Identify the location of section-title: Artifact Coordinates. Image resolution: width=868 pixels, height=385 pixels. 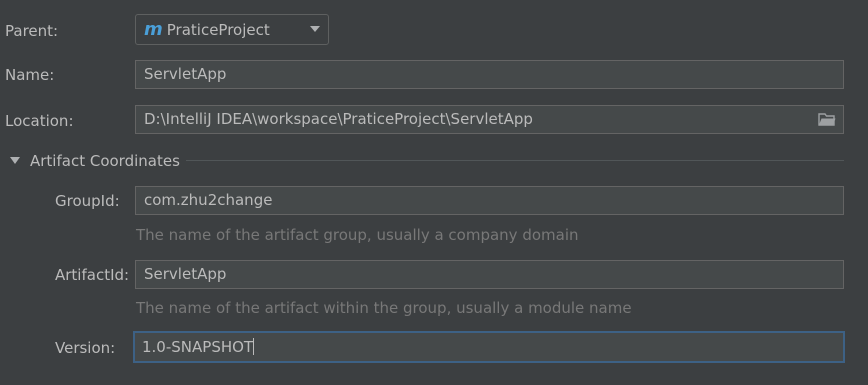
(105, 161).